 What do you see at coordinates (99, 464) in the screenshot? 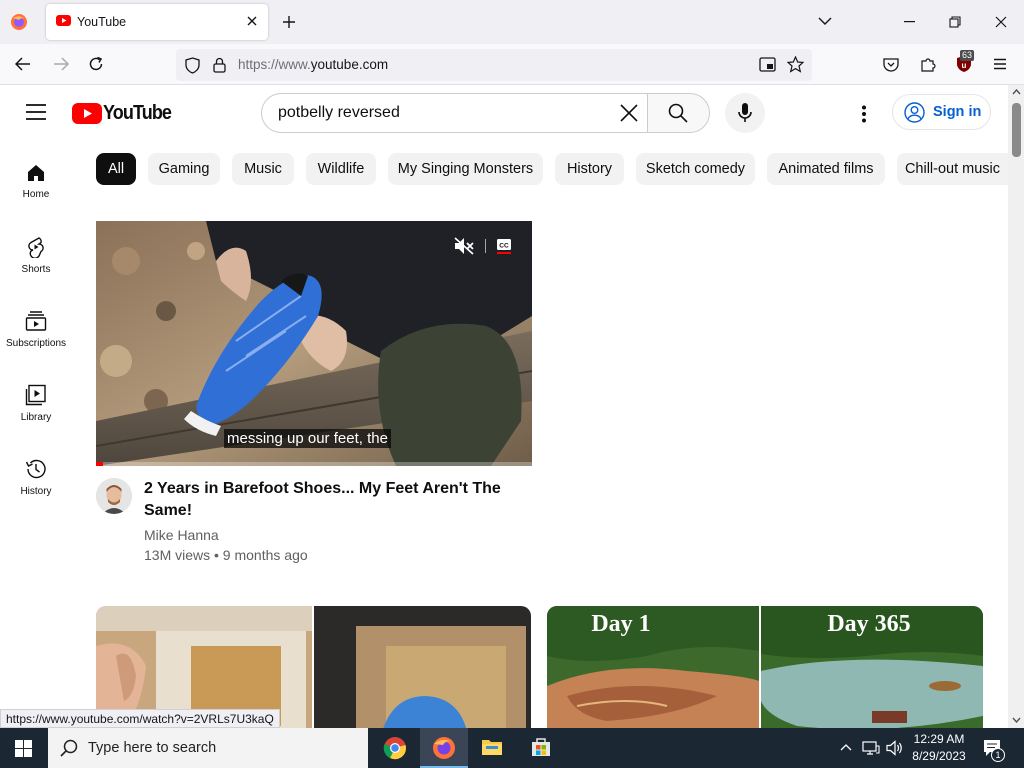
I see `video-progress-fill` at bounding box center [99, 464].